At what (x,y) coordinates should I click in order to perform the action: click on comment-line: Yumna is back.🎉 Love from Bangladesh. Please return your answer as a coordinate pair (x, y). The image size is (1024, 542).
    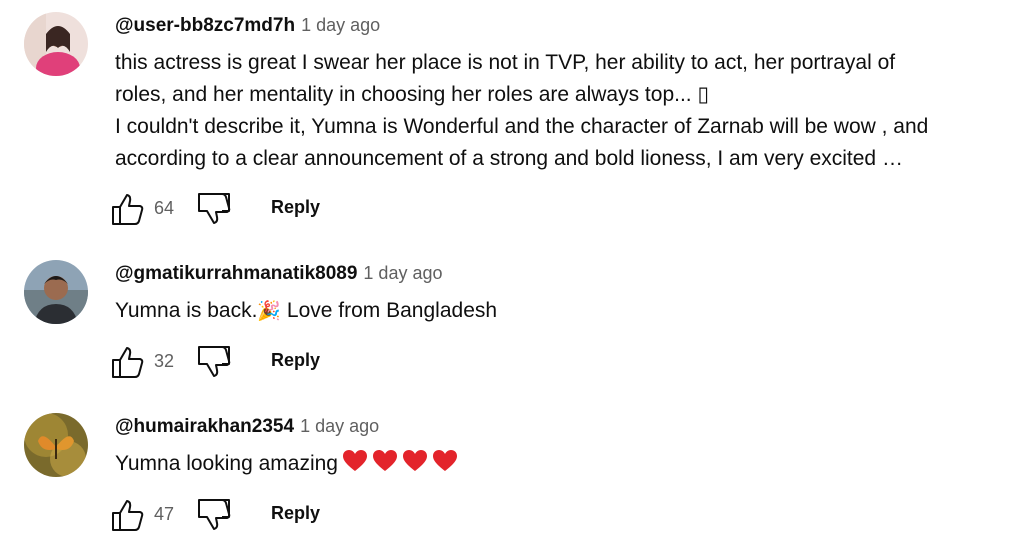
    Looking at the image, I should click on (555, 311).